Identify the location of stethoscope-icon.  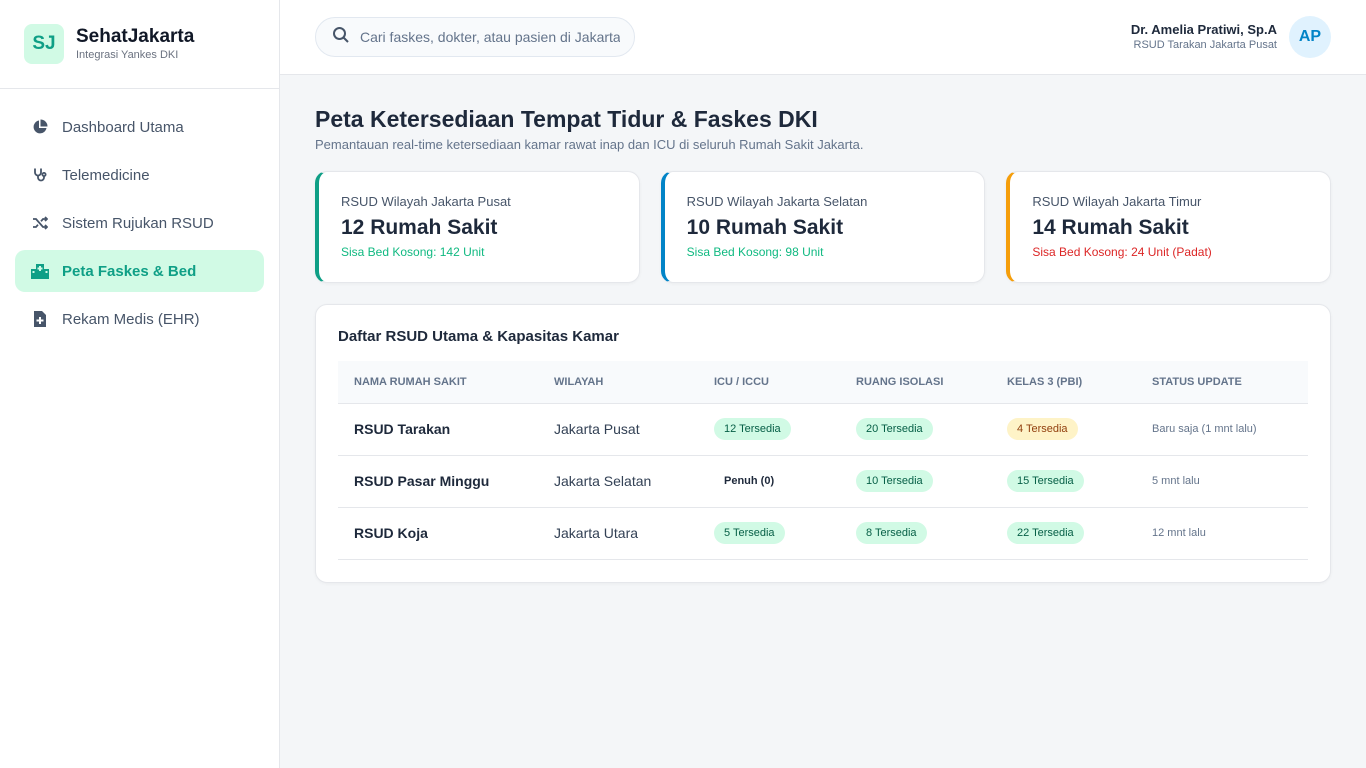
(40, 175).